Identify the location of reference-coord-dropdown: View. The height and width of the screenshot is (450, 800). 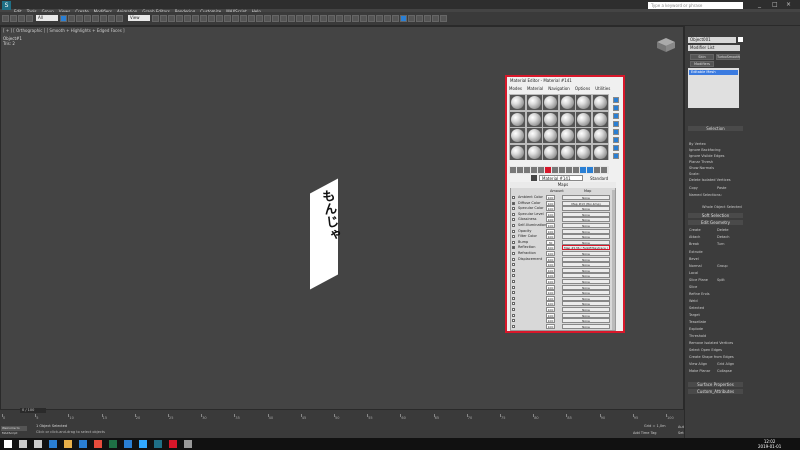
(139, 18).